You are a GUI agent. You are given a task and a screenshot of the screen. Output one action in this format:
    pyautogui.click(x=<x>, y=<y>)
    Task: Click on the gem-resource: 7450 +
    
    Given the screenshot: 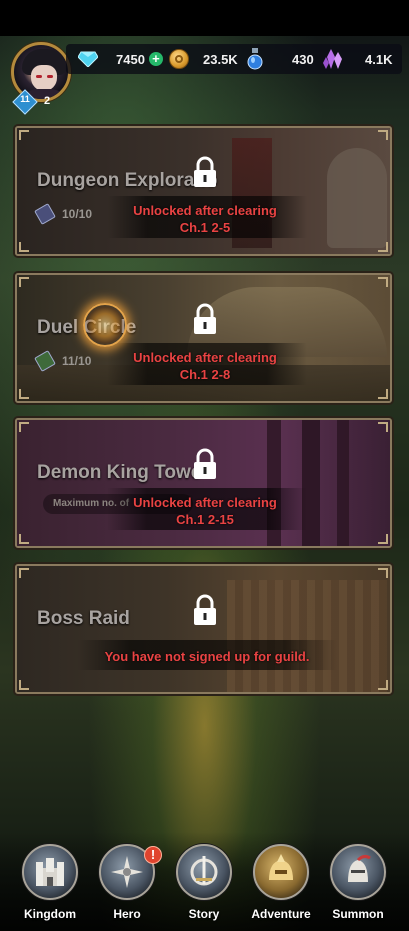 What is the action you would take?
    pyautogui.click(x=120, y=59)
    